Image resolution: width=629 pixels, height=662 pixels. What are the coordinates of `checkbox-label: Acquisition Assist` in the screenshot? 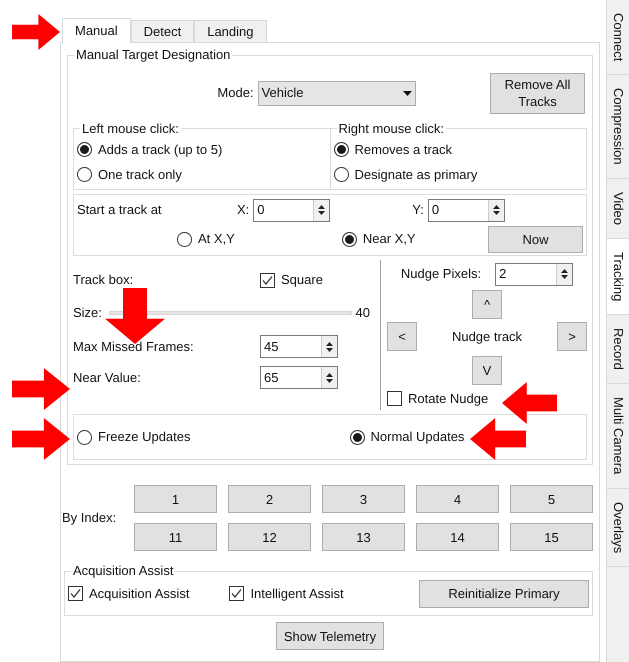 It's located at (139, 593).